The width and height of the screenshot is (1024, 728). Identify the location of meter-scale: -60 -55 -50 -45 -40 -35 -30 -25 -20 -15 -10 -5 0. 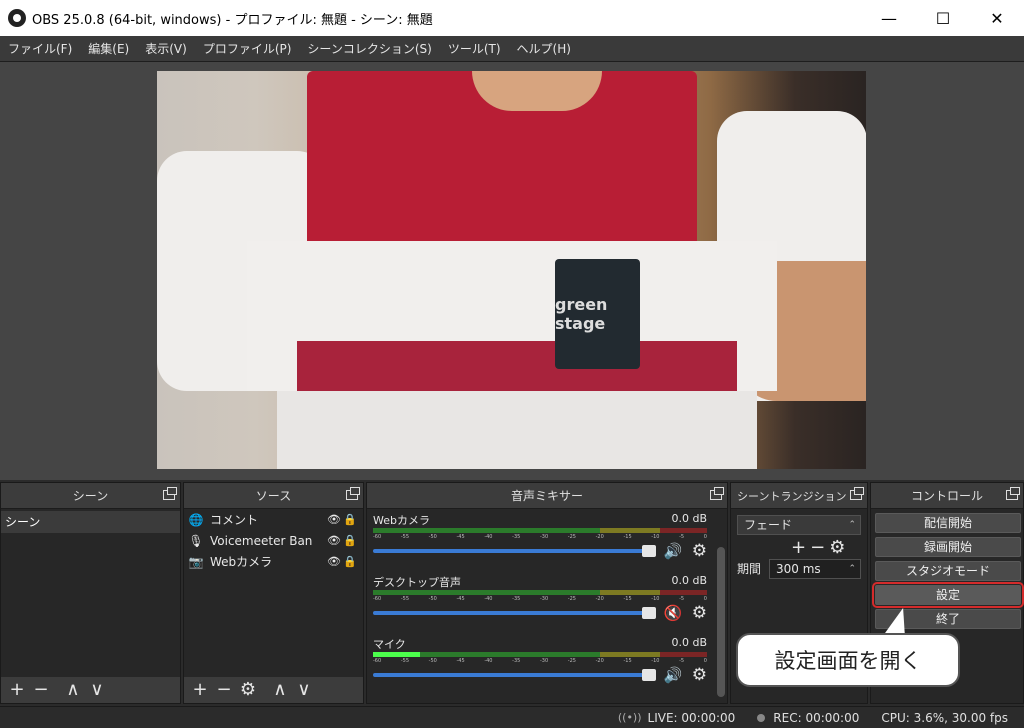
(540, 662).